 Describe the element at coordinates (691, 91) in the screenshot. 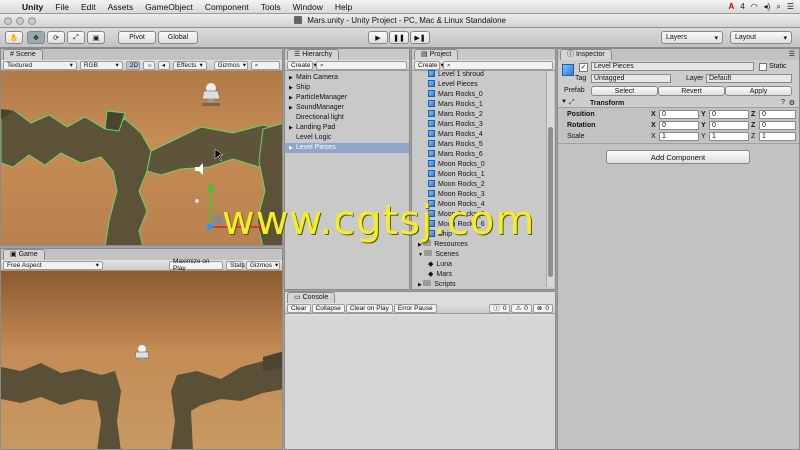

I see `prefab-revert-button: Revert` at that location.